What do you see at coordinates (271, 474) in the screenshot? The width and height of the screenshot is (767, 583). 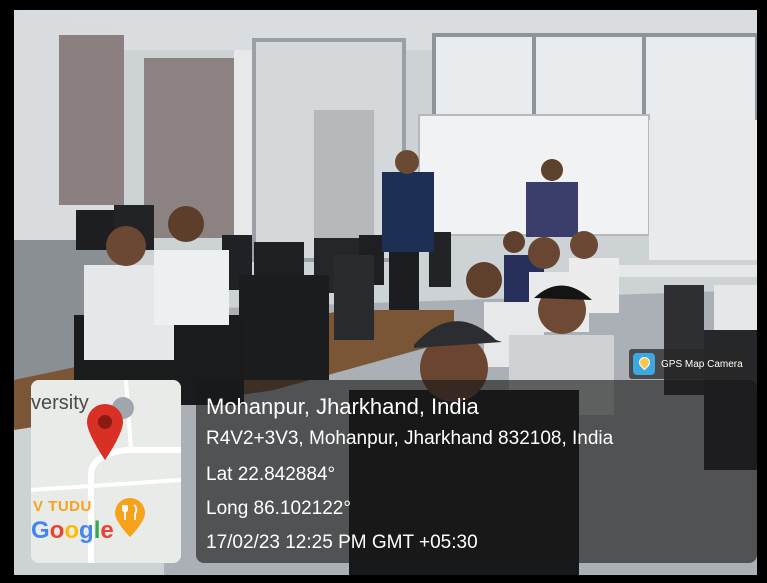 I see `latitude-line: Lat 22.842884°` at bounding box center [271, 474].